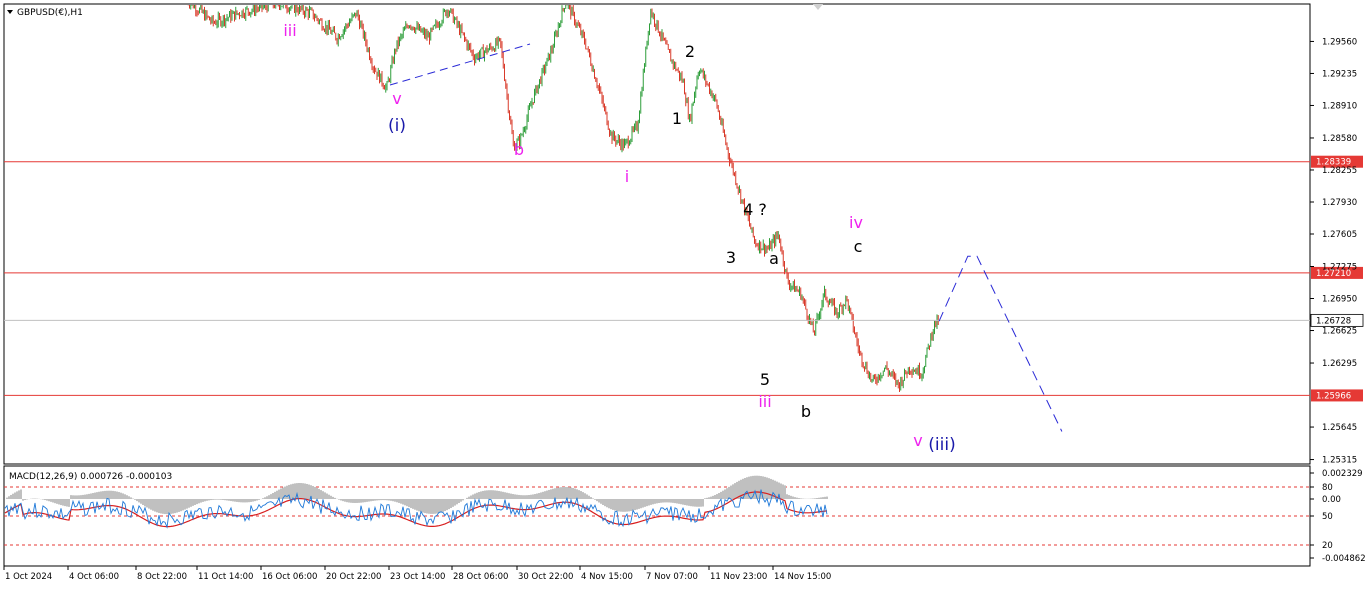 Image resolution: width=1366 pixels, height=591 pixels. Describe the element at coordinates (1342, 474) in the screenshot. I see `macd-tick-label: 0.002329` at that location.